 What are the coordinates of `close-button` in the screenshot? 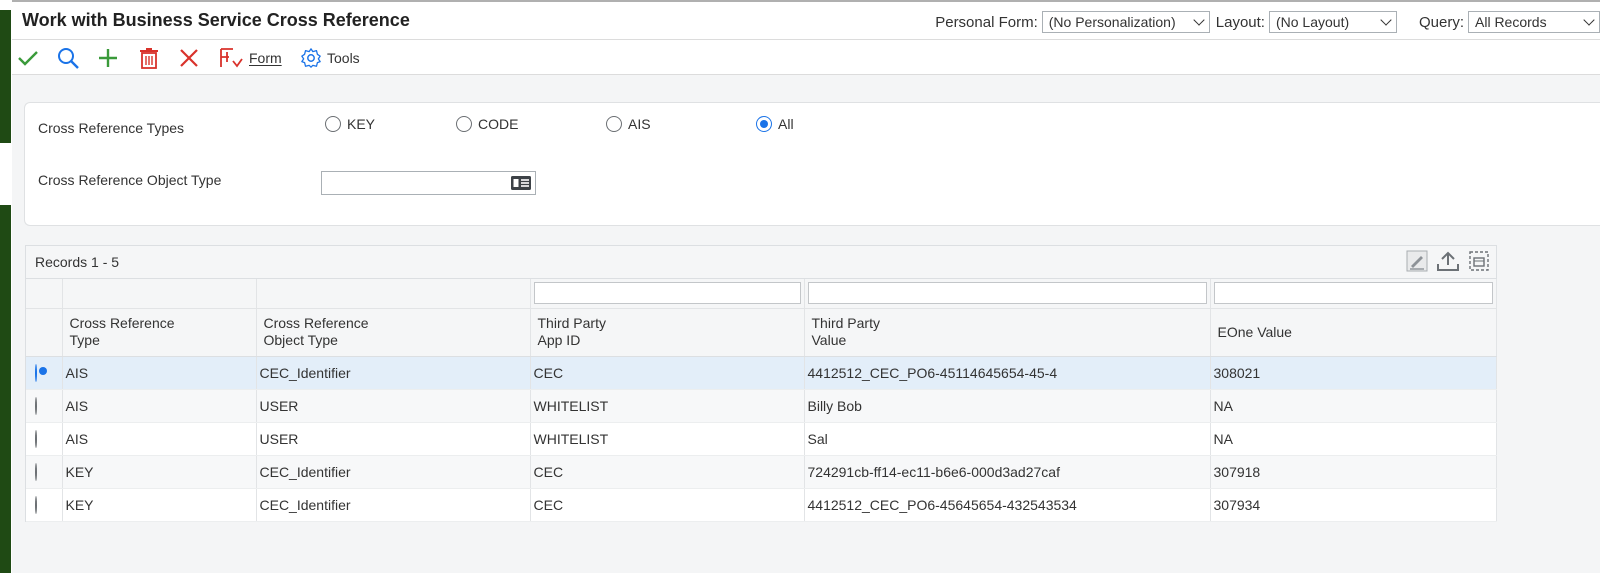 It's located at (189, 58).